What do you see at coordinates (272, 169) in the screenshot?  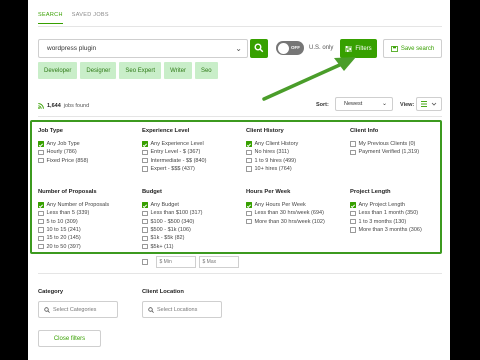 I see `option-10-plus-hires: 10+ hires (764)` at bounding box center [272, 169].